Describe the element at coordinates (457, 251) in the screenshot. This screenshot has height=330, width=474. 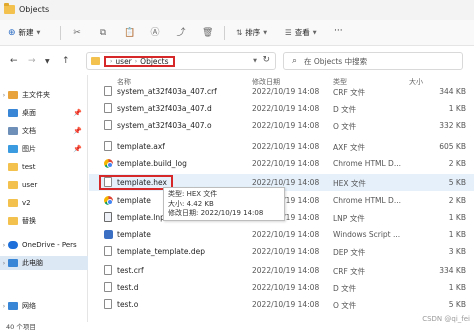
I see `file-size: 3 KB` at that location.